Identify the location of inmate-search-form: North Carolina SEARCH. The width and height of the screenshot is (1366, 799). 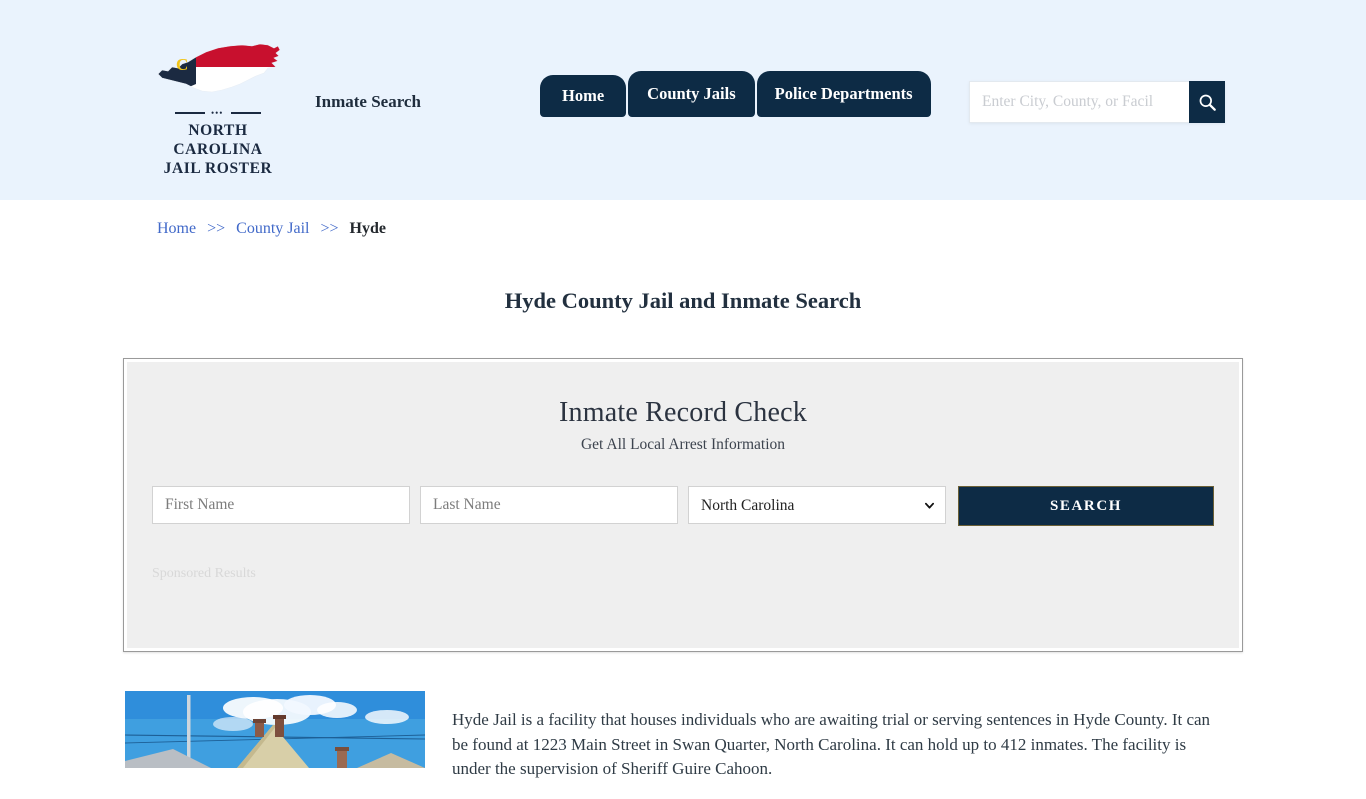
(683, 506).